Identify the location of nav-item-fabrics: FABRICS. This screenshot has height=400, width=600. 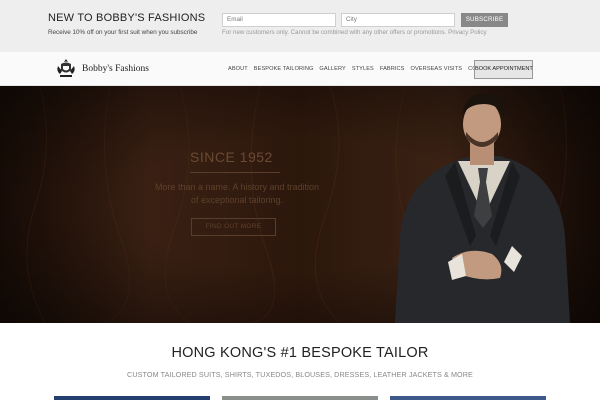
(392, 69).